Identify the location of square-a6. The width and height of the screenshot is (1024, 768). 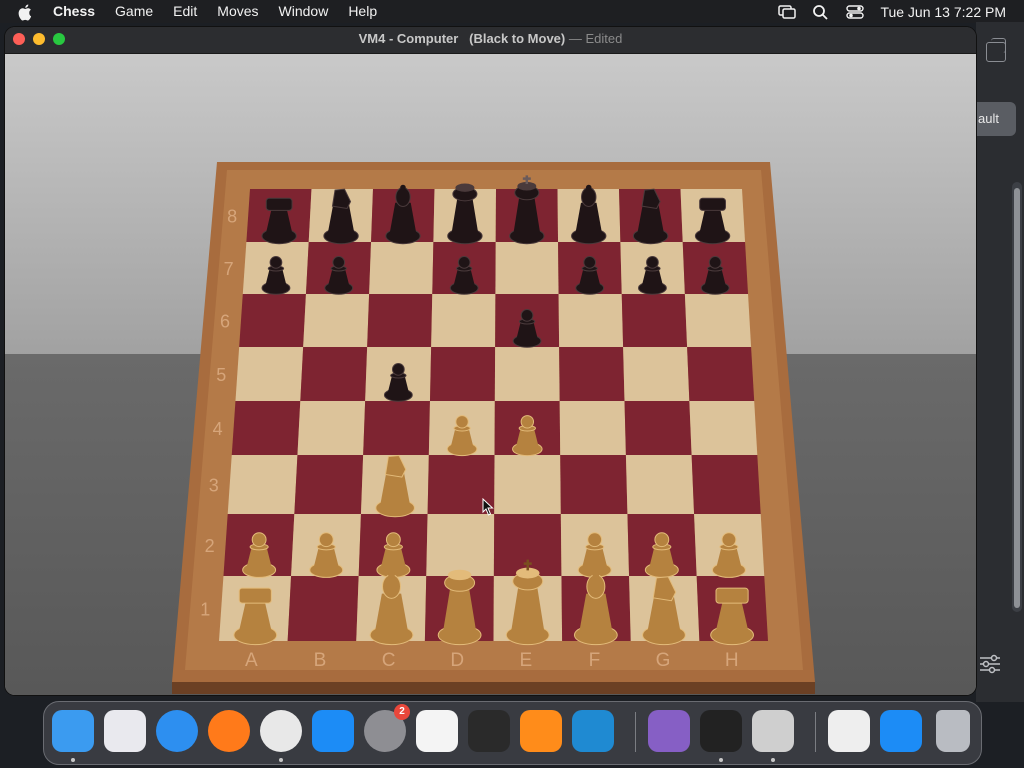
(272, 320).